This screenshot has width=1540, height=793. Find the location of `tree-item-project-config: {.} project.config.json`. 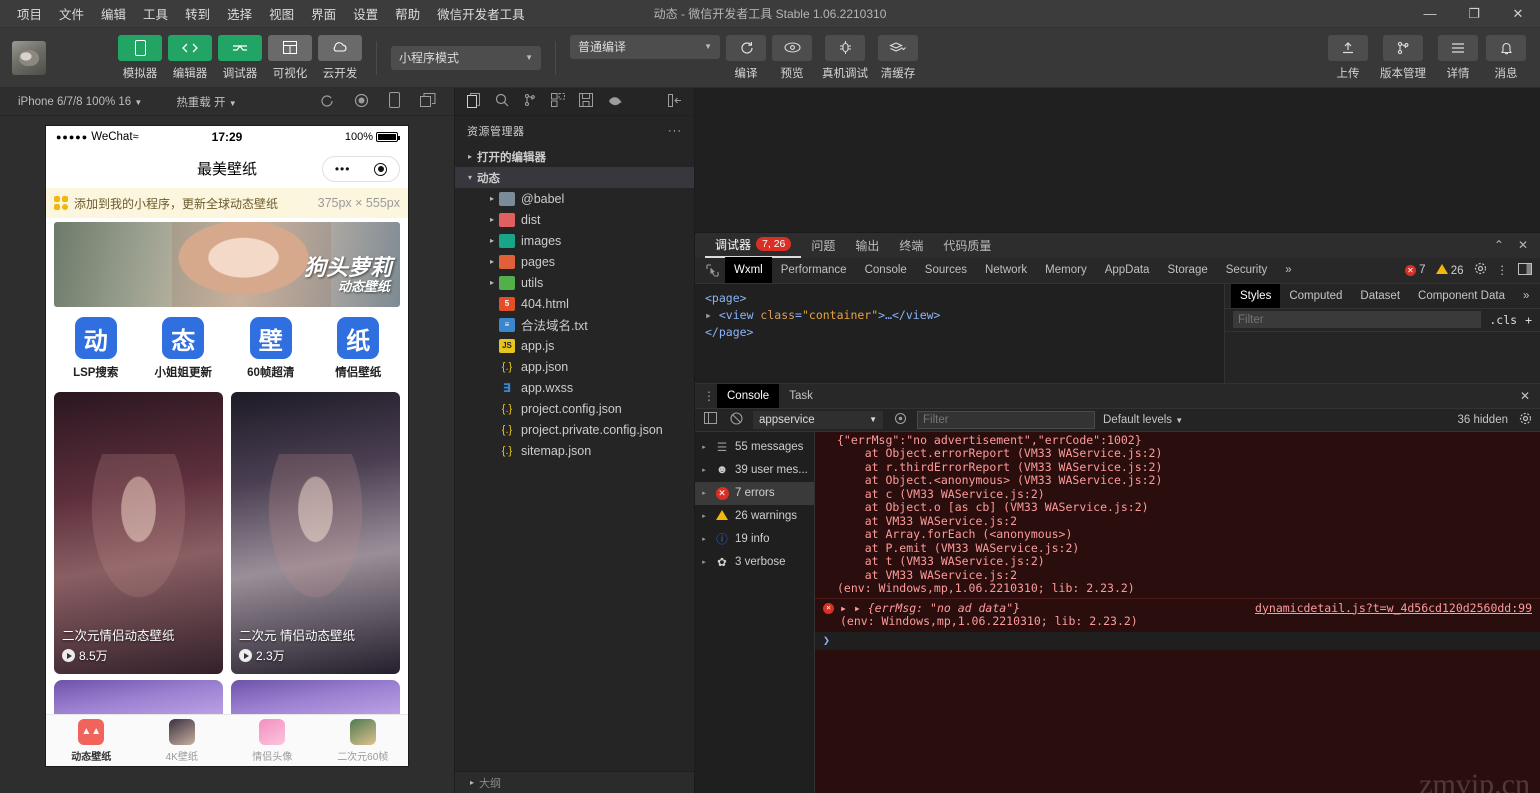

tree-item-project-config: {.} project.config.json is located at coordinates (574, 408).